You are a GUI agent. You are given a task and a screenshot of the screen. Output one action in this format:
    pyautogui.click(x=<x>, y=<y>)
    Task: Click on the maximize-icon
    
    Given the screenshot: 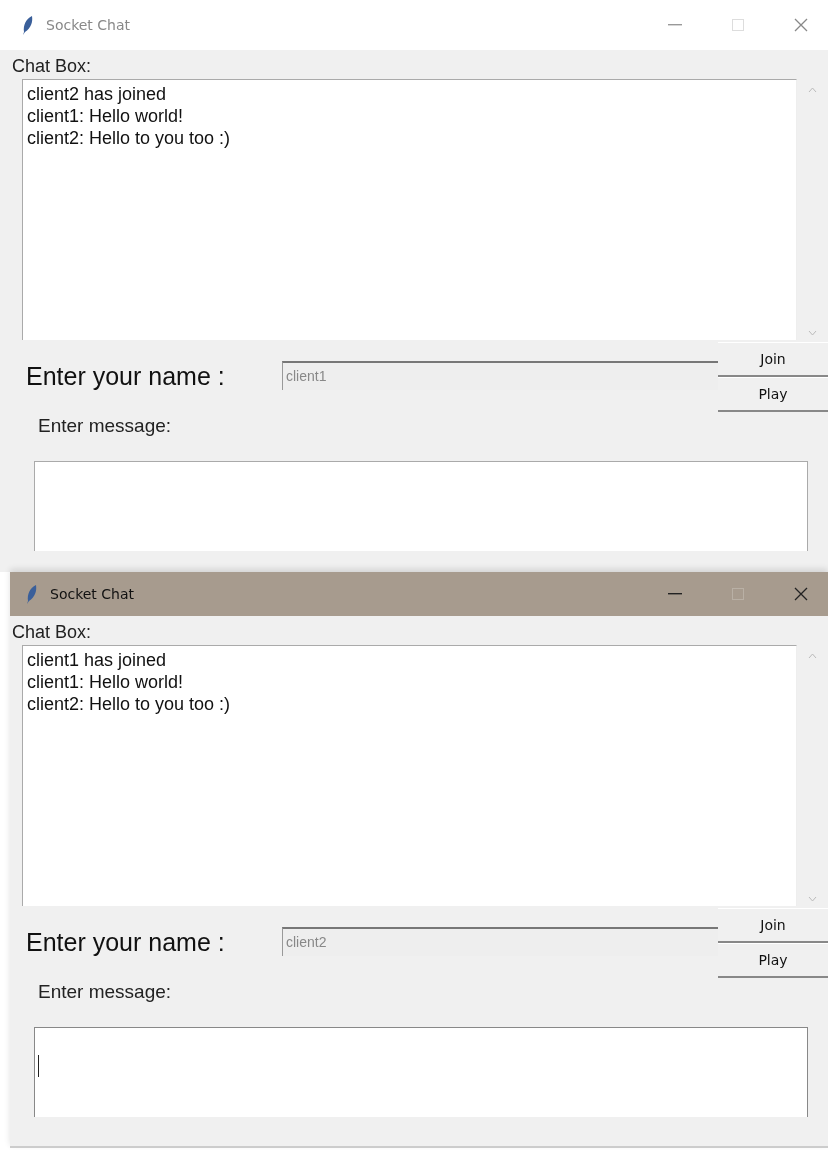 What is the action you would take?
    pyautogui.click(x=738, y=25)
    